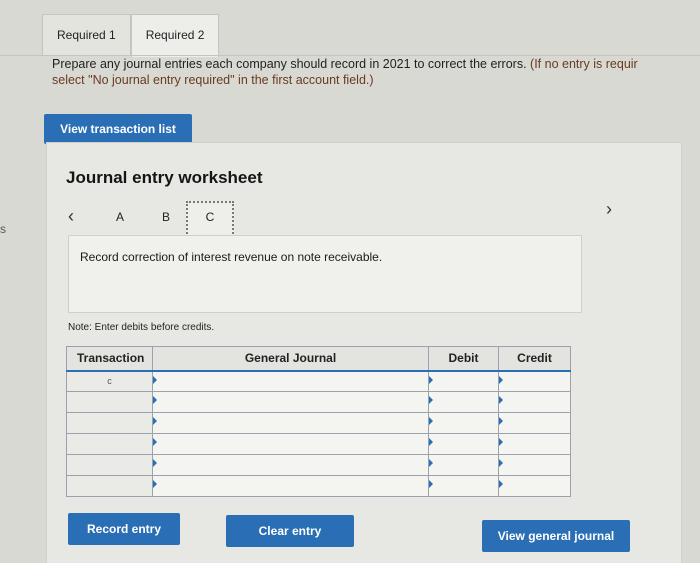 The width and height of the screenshot is (700, 563). I want to click on header-general-journal: General Journal, so click(290, 359).